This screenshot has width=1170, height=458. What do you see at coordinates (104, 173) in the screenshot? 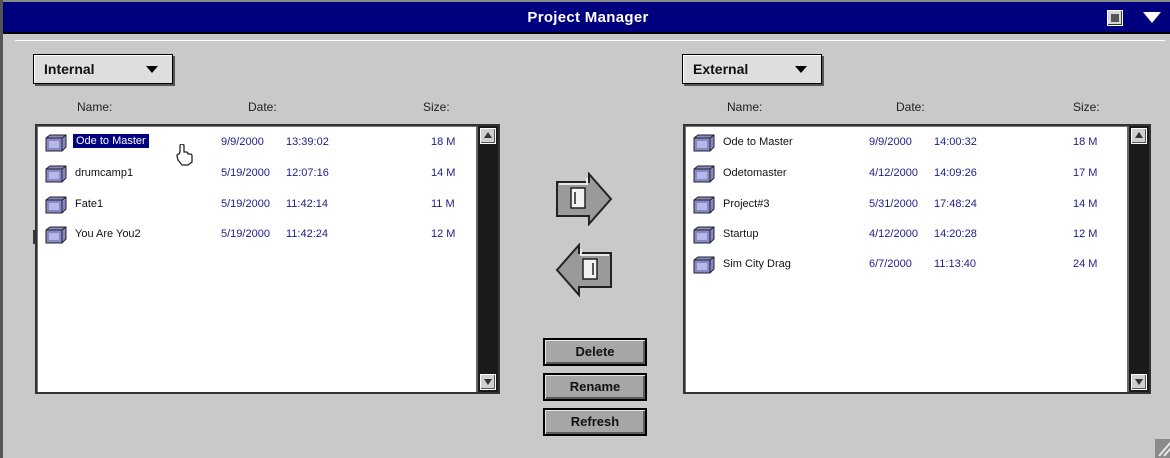
I see `project-name: drumcamp1` at bounding box center [104, 173].